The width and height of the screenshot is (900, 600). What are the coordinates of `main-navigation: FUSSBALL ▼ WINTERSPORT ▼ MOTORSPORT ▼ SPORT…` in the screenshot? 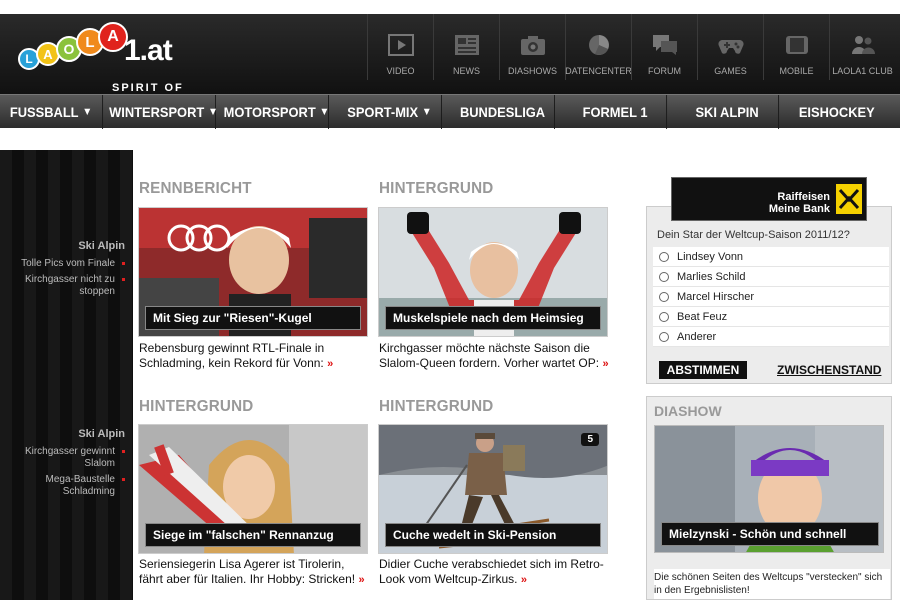 It's located at (450, 111).